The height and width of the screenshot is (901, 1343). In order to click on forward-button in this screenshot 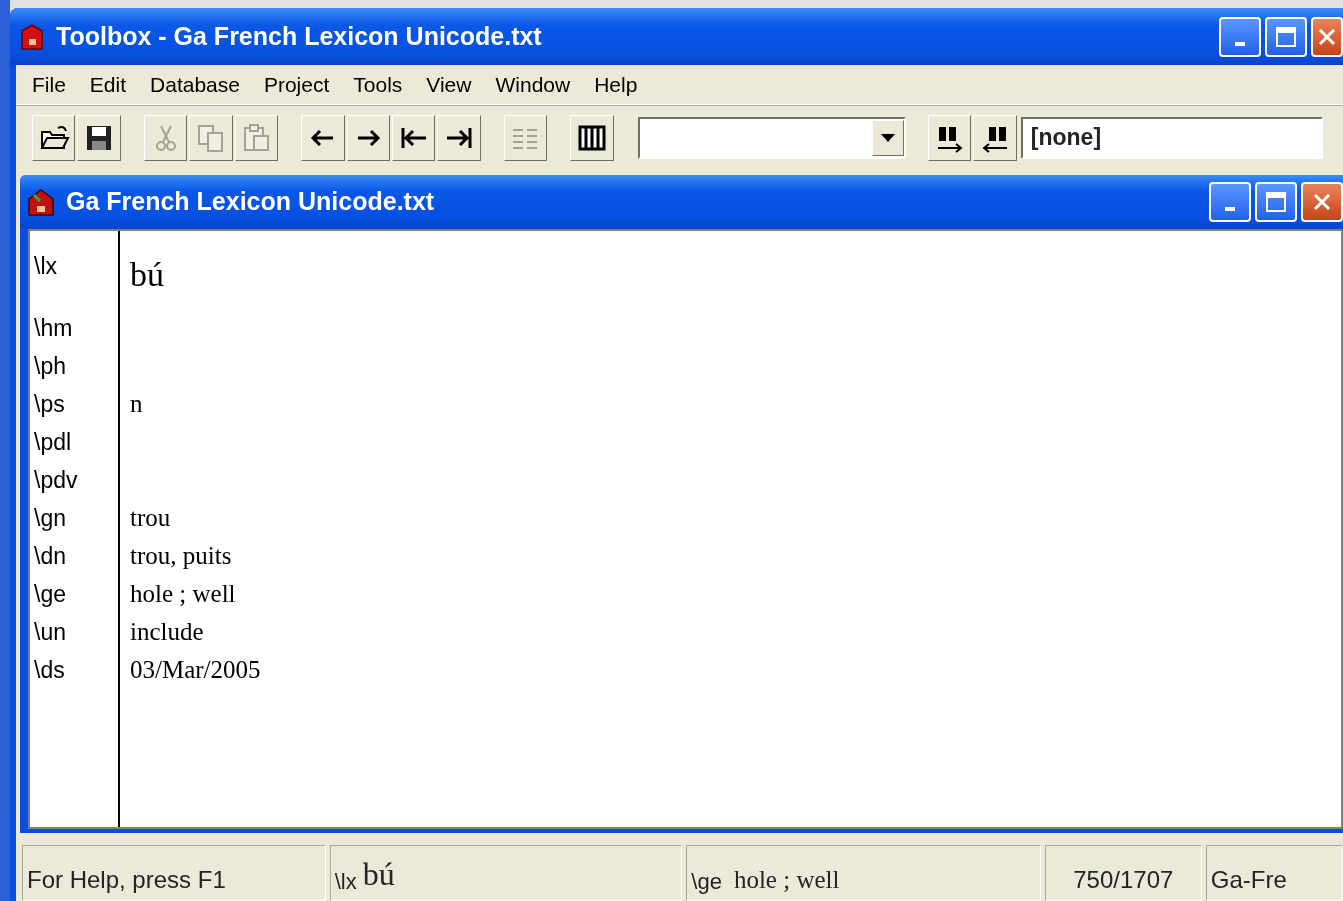, I will do `click(368, 137)`.